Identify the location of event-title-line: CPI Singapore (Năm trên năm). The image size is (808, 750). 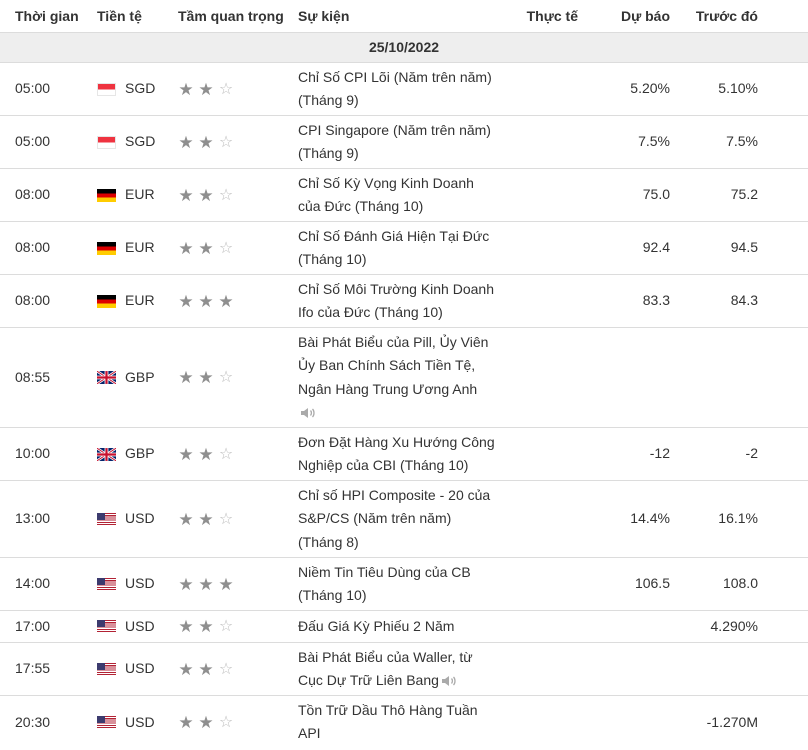
(394, 130).